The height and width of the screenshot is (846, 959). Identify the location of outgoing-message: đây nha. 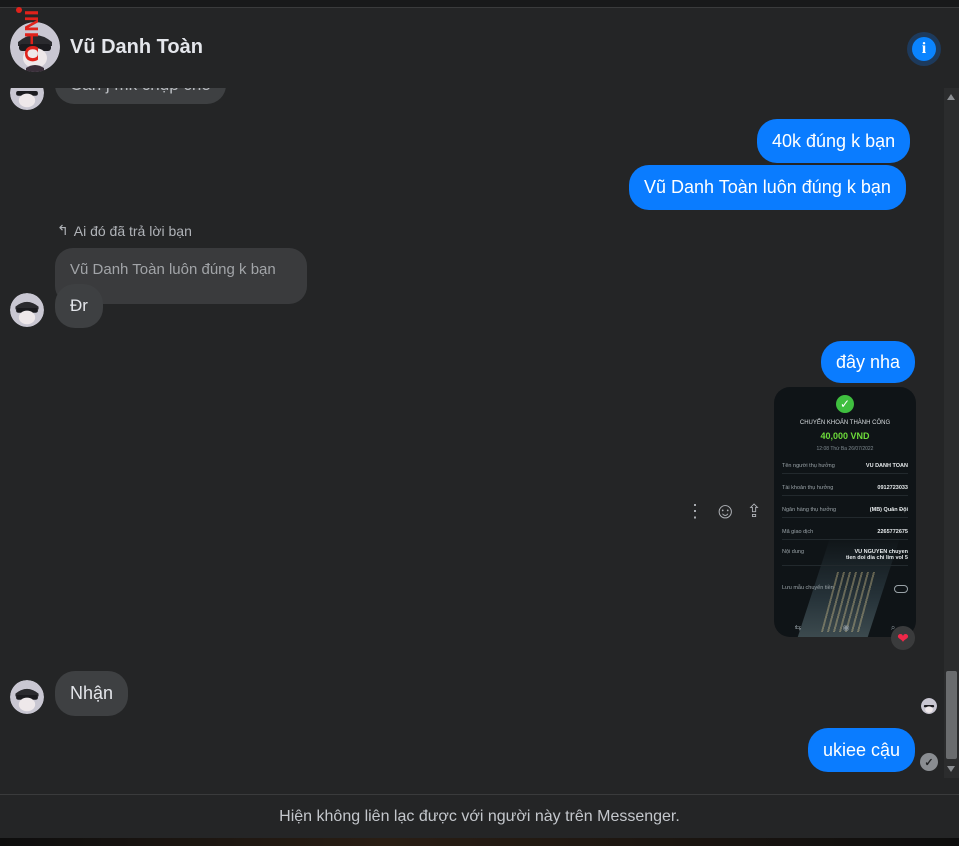
(868, 362).